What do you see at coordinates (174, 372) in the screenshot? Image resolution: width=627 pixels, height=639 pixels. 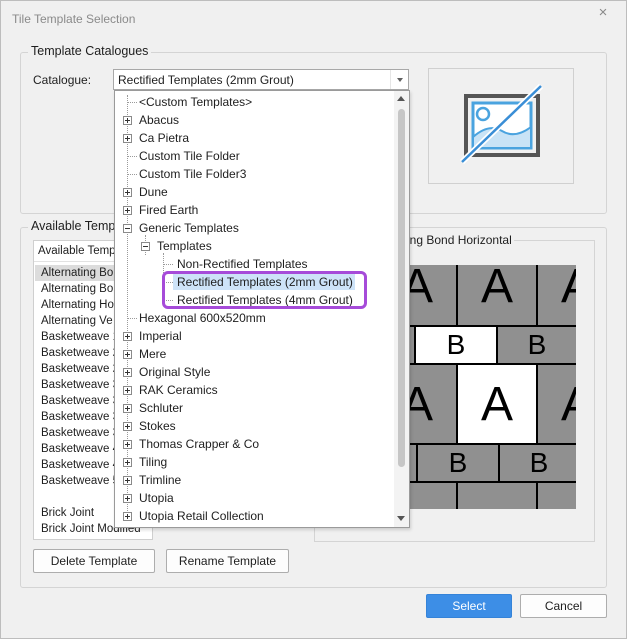 I see `tree-item: Original Style` at bounding box center [174, 372].